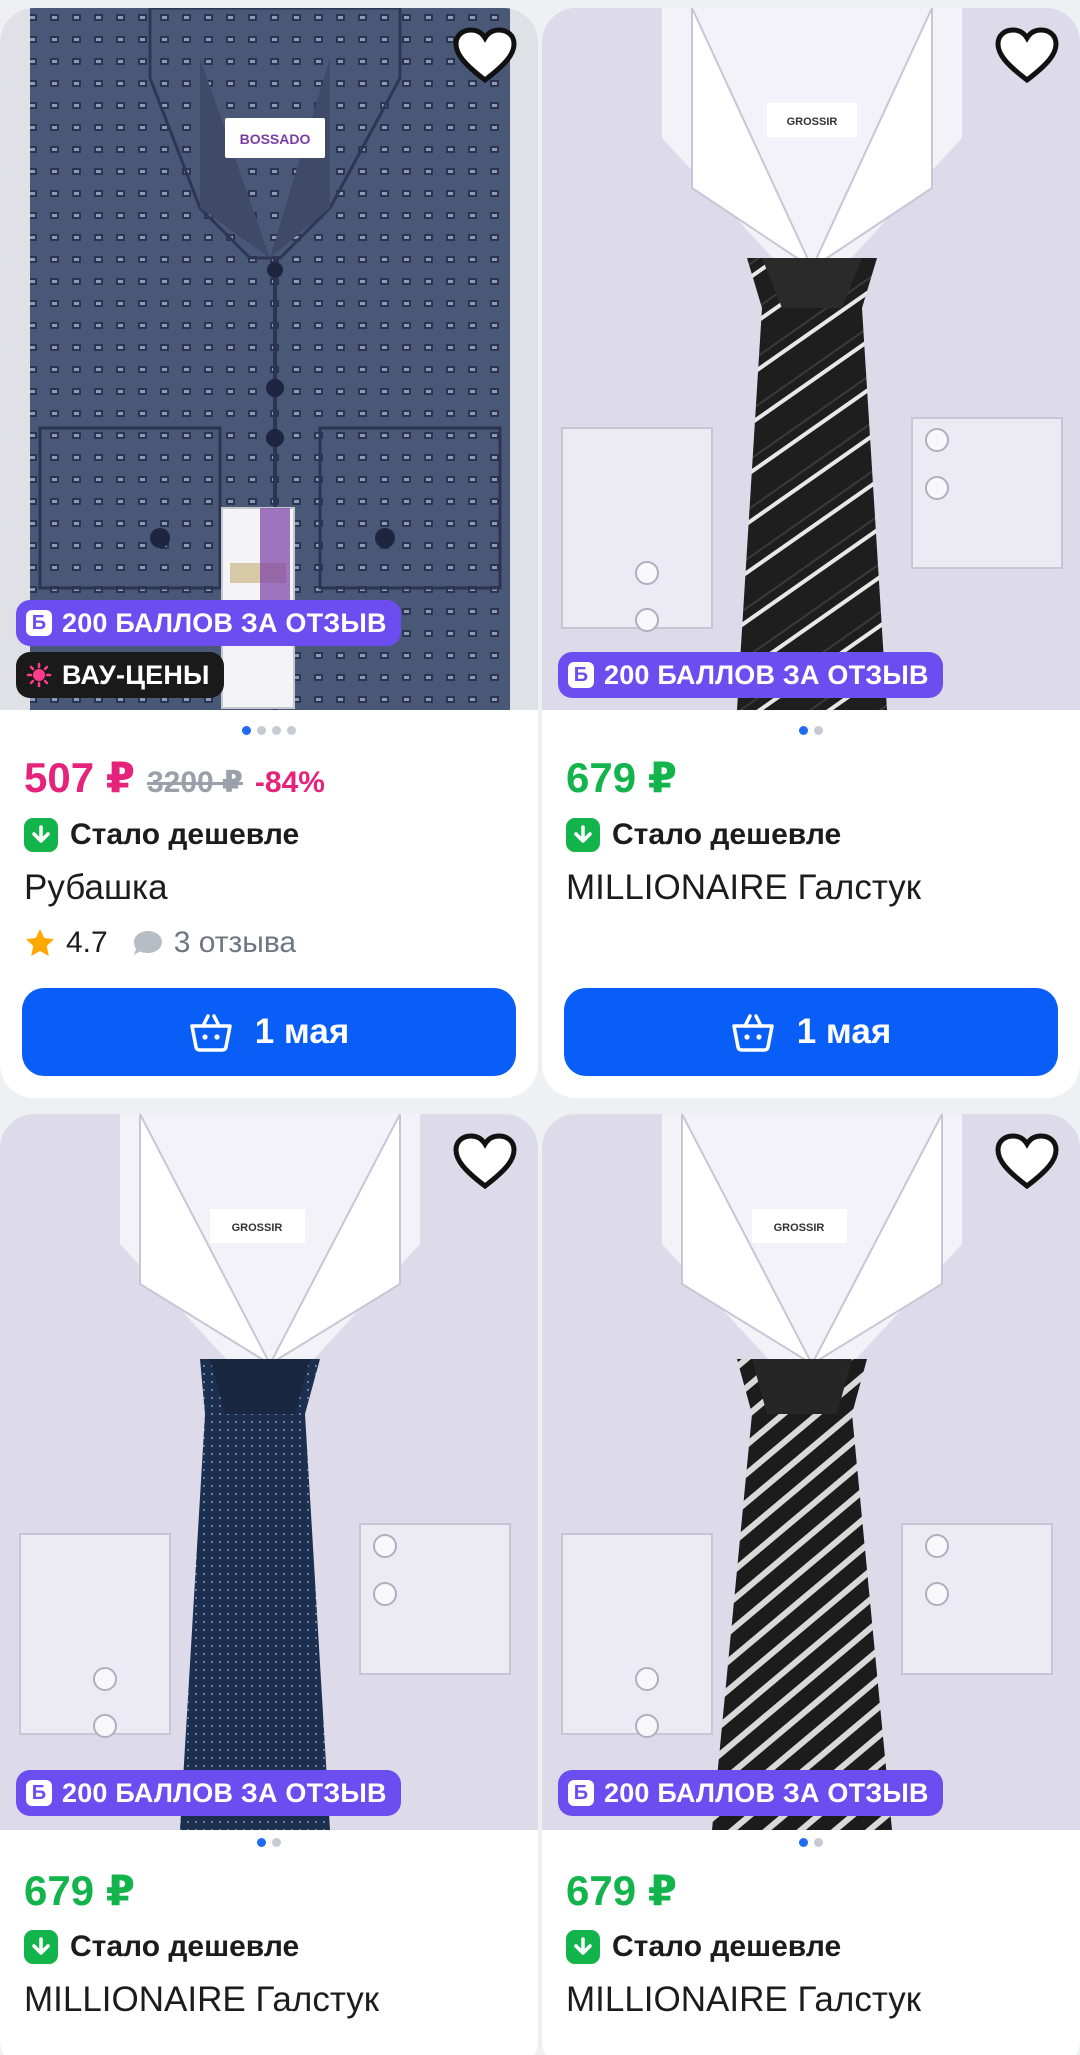  I want to click on rating-row: 4.7 3 отзыва, so click(271, 943).